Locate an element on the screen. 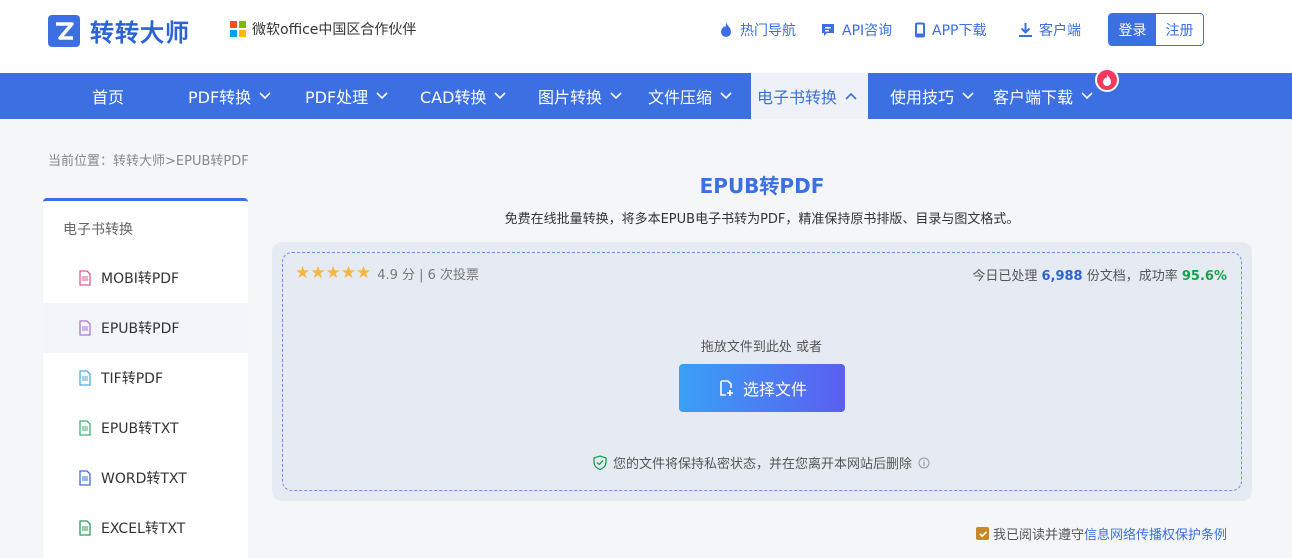 This screenshot has width=1292, height=558. nav-label: 首页 is located at coordinates (108, 97).